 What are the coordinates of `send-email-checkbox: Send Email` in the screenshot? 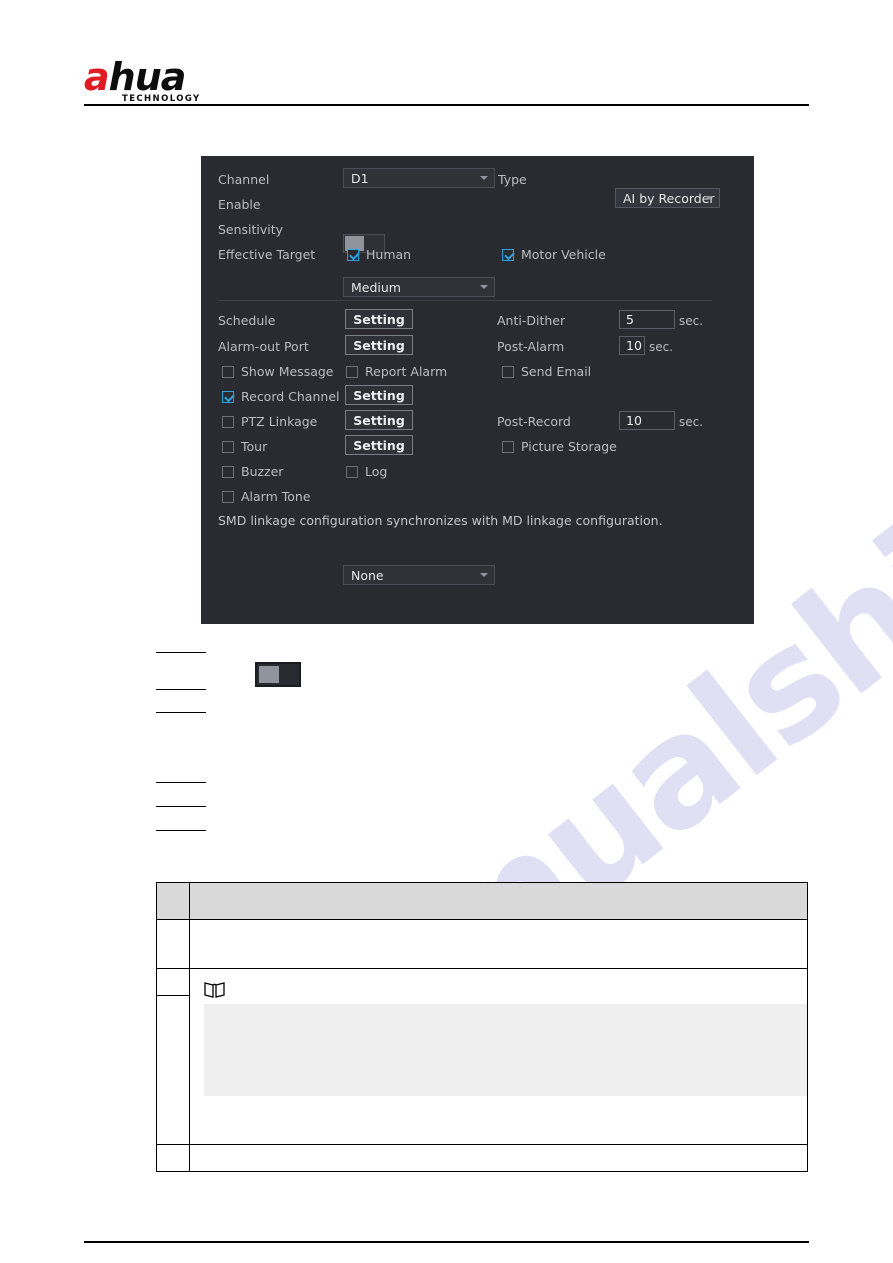 It's located at (546, 371).